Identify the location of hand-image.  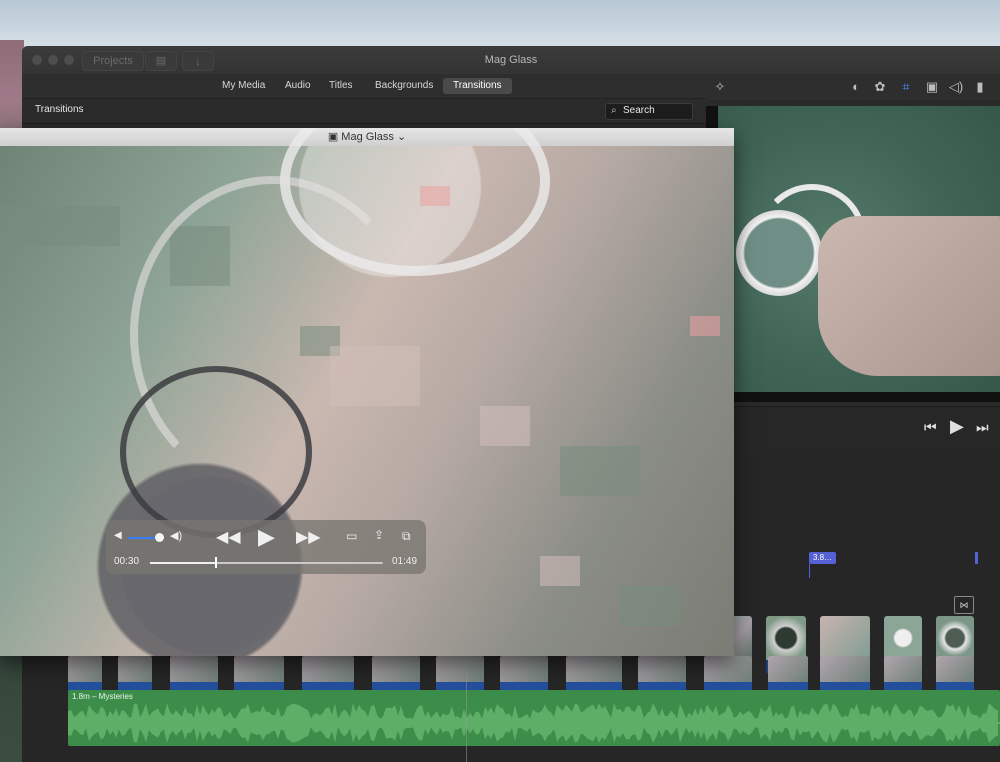
(909, 296).